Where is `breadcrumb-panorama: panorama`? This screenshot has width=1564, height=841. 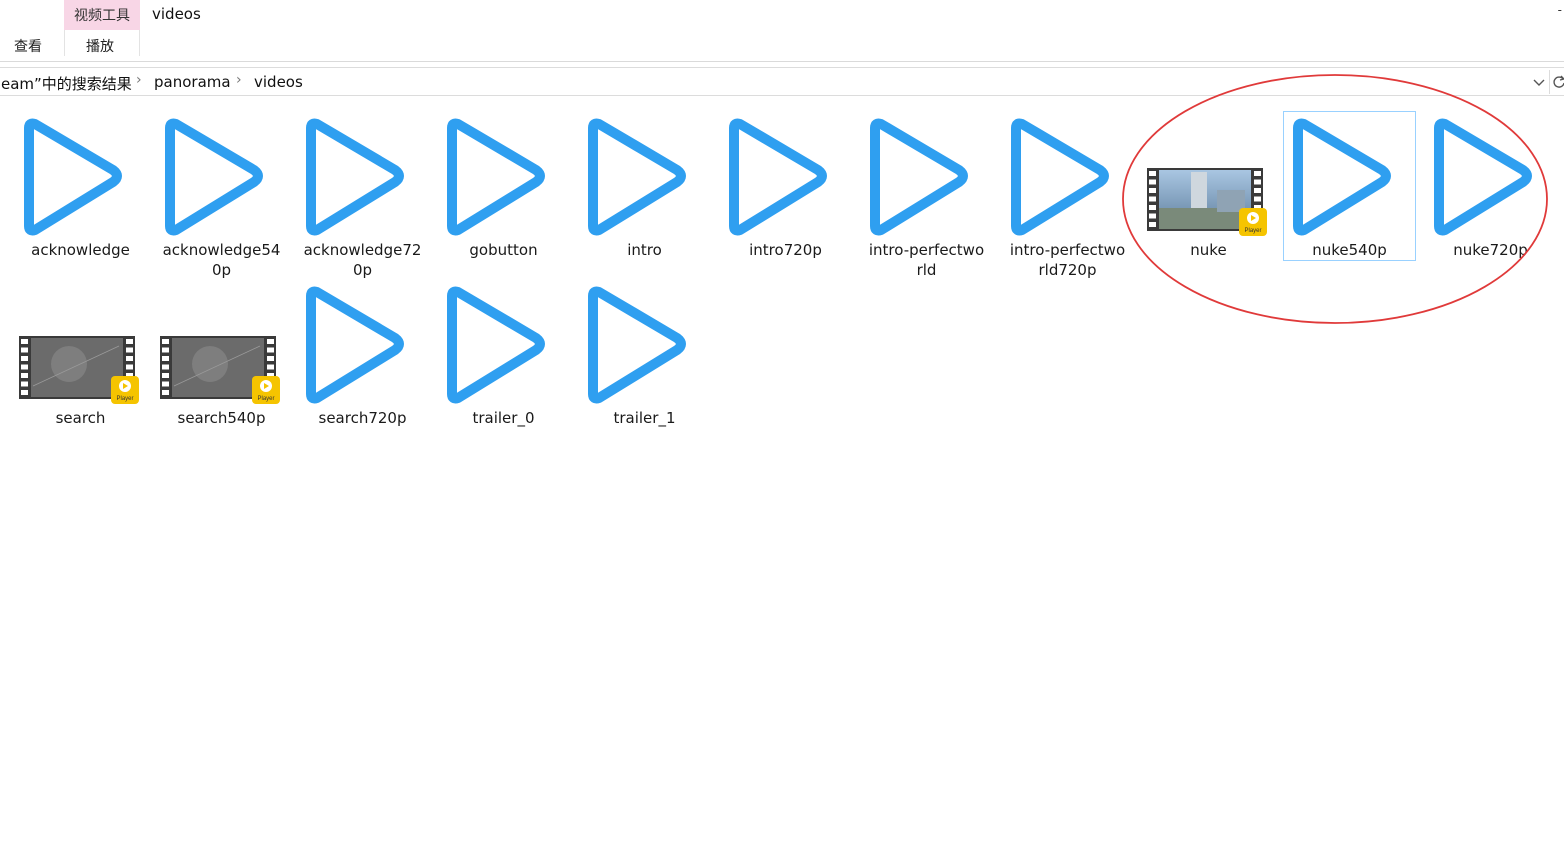
breadcrumb-panorama: panorama is located at coordinates (192, 82).